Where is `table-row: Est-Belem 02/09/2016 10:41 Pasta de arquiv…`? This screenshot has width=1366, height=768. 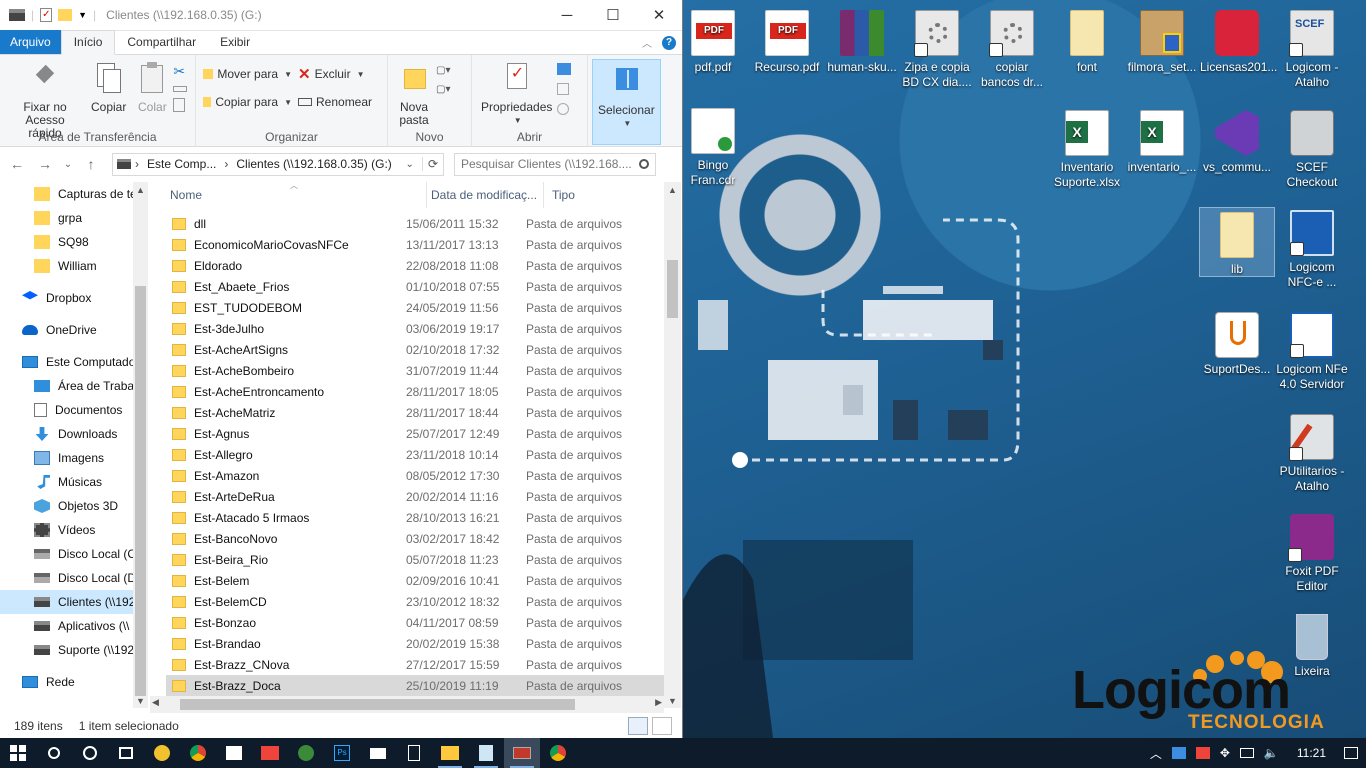
table-row: Est-Belem 02/09/2016 10:41 Pasta de arquiv… is located at coordinates (415, 580).